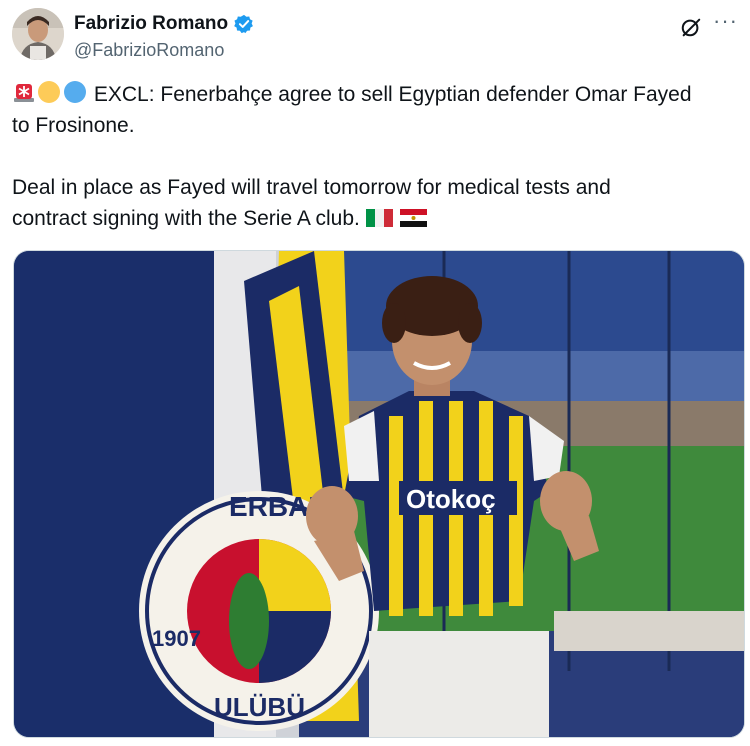 The width and height of the screenshot is (750, 746). What do you see at coordinates (259, 707) in the screenshot?
I see `crest-text-bottom: ULÜBÜ` at bounding box center [259, 707].